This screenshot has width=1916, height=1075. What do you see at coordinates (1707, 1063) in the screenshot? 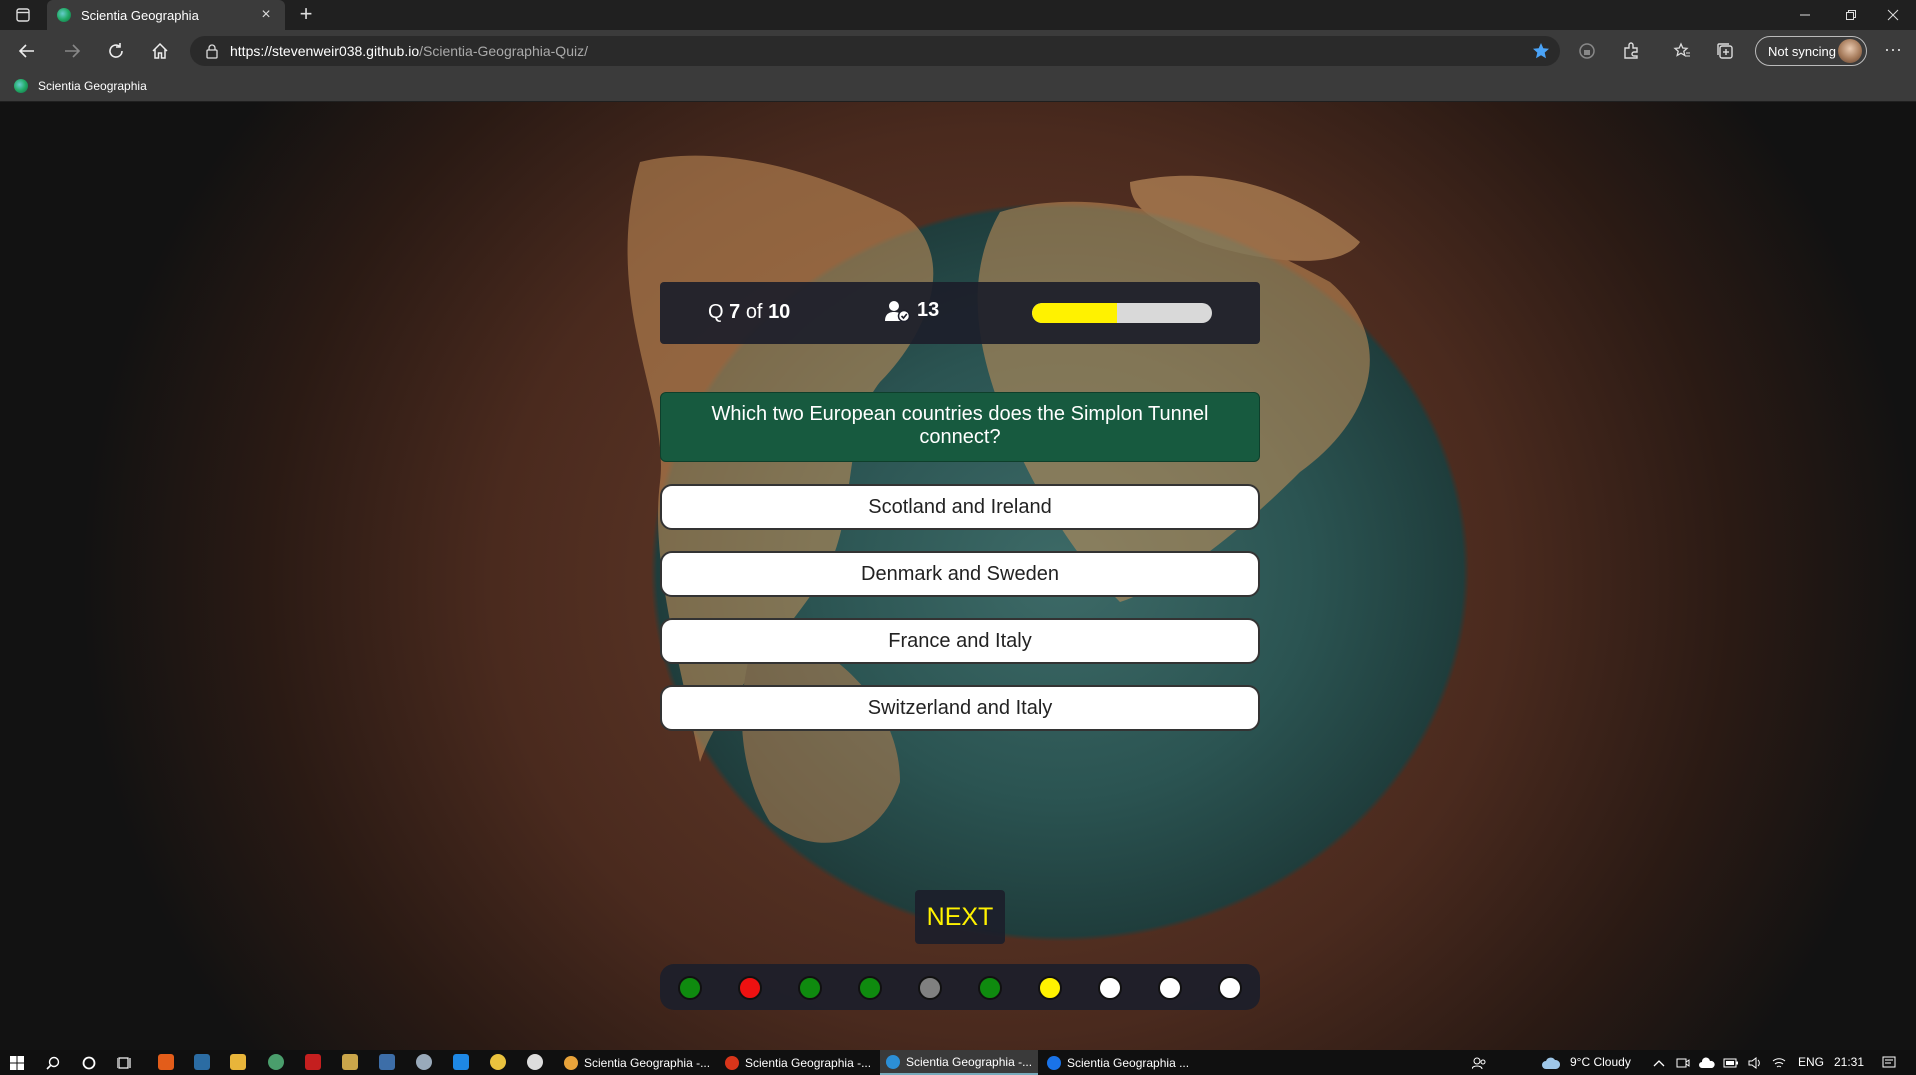
I see `onedrive-icon` at bounding box center [1707, 1063].